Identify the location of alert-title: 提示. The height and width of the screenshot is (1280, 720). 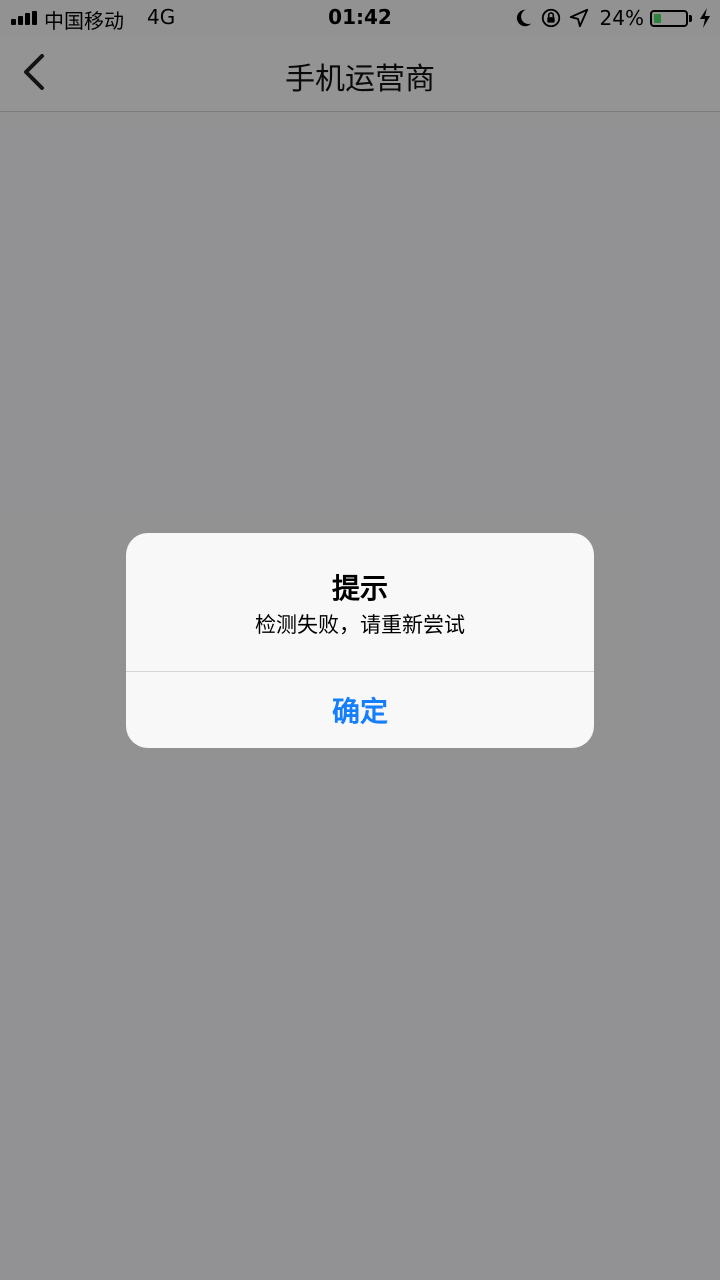
(359, 588).